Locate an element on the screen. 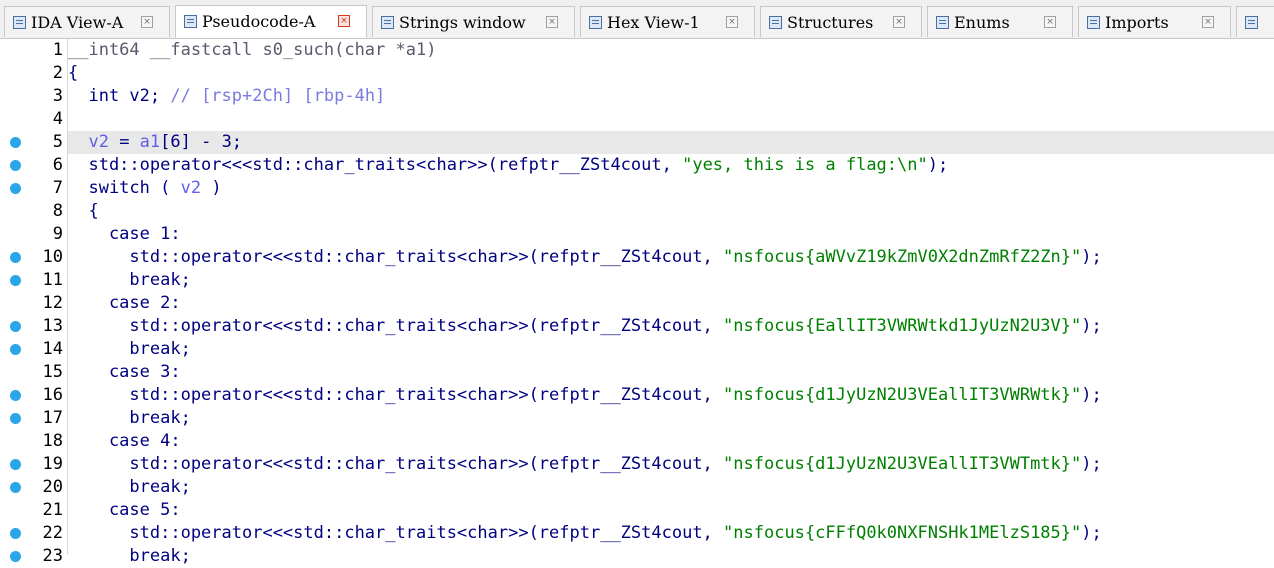 Image resolution: width=1274 pixels, height=568 pixels. pseudocode-icon is located at coordinates (190, 21).